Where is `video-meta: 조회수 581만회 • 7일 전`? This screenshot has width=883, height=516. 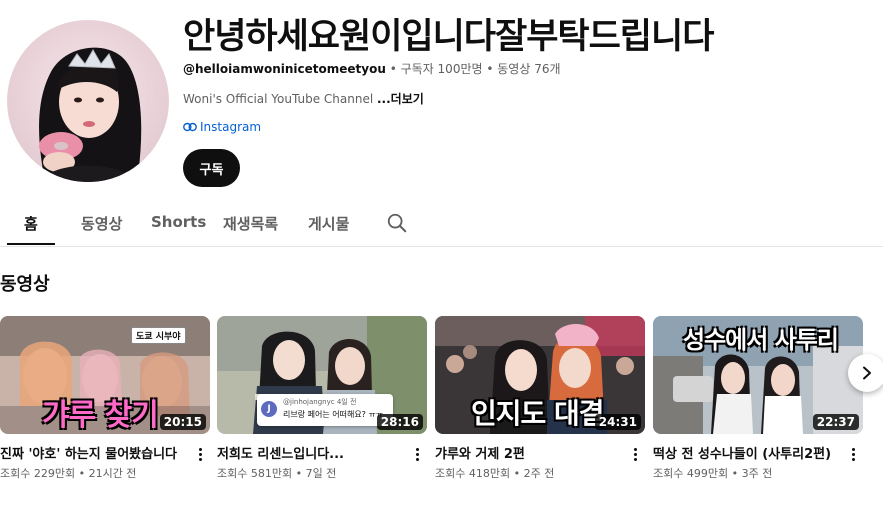 video-meta: 조회수 581만회 • 7일 전 is located at coordinates (277, 473).